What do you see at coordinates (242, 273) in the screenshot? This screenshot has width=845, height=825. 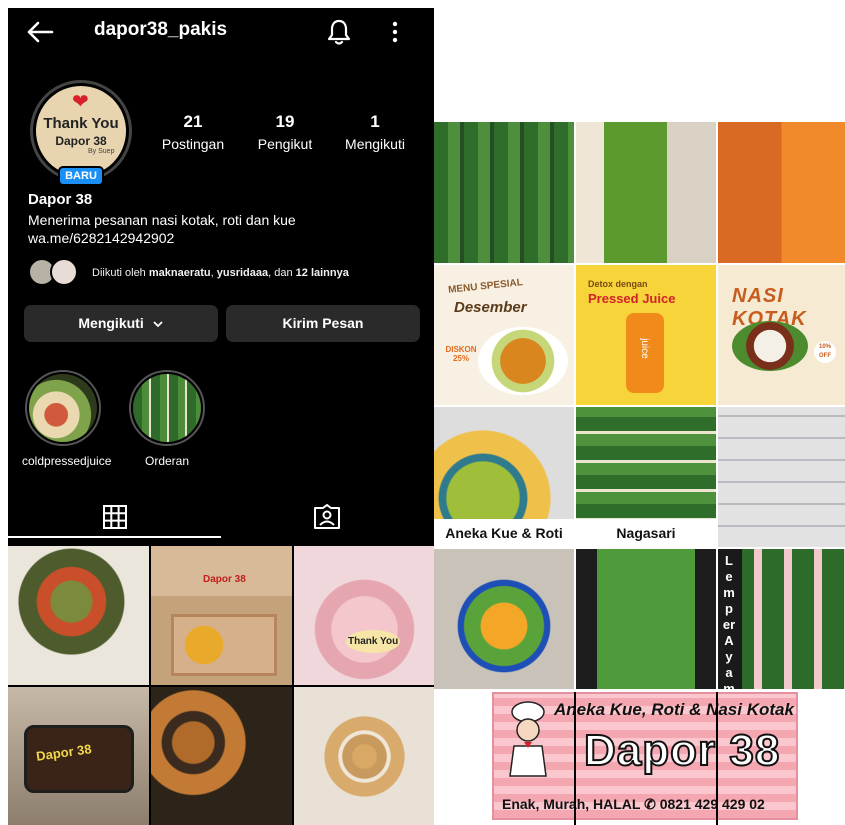 I see `followed-by-user2: yusridaaa` at bounding box center [242, 273].